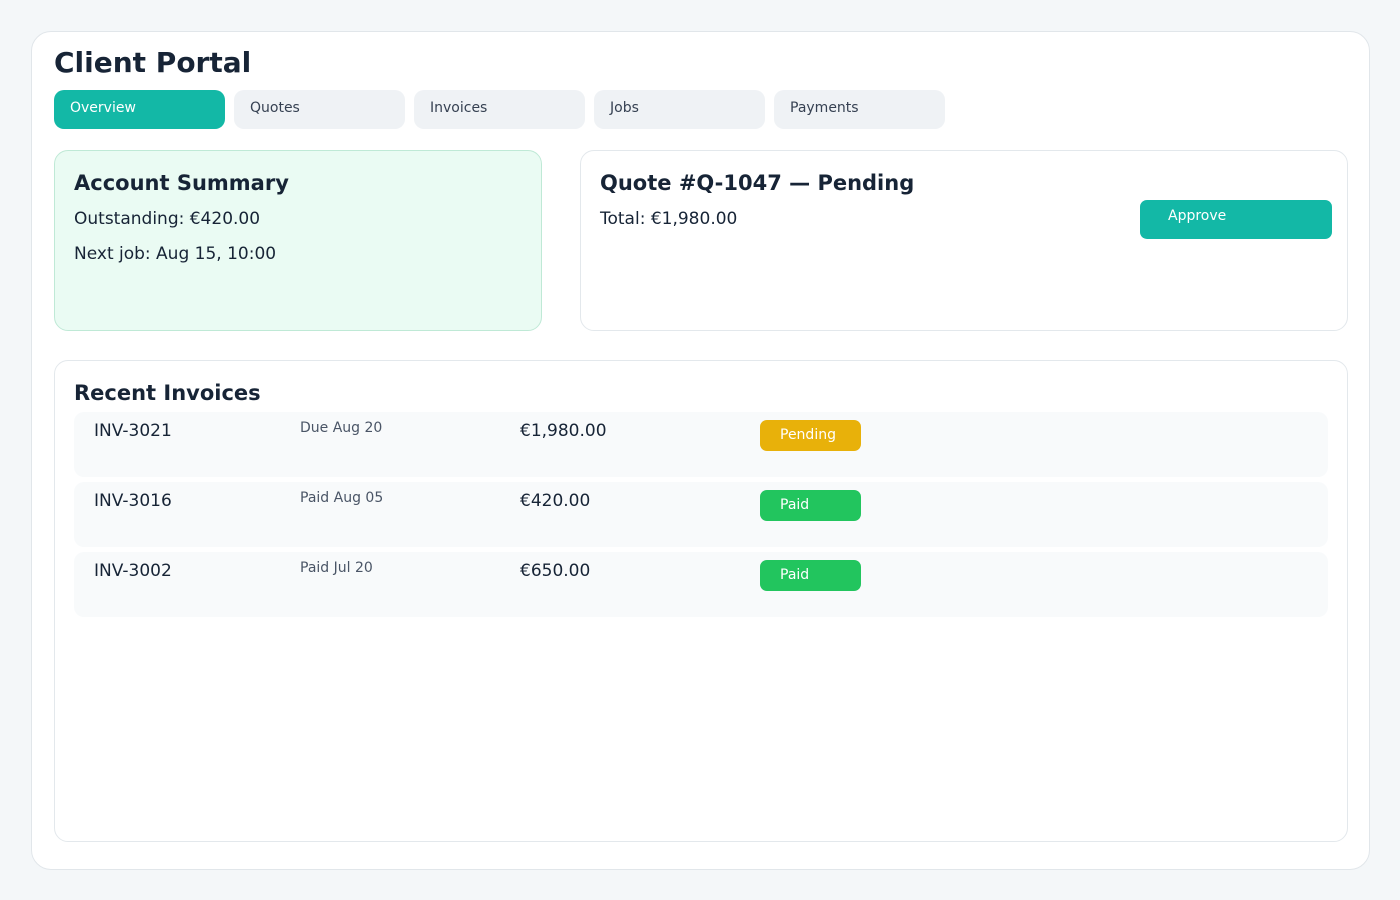 Image resolution: width=1400 pixels, height=900 pixels. I want to click on invoice-date: Paid Aug 05, so click(342, 498).